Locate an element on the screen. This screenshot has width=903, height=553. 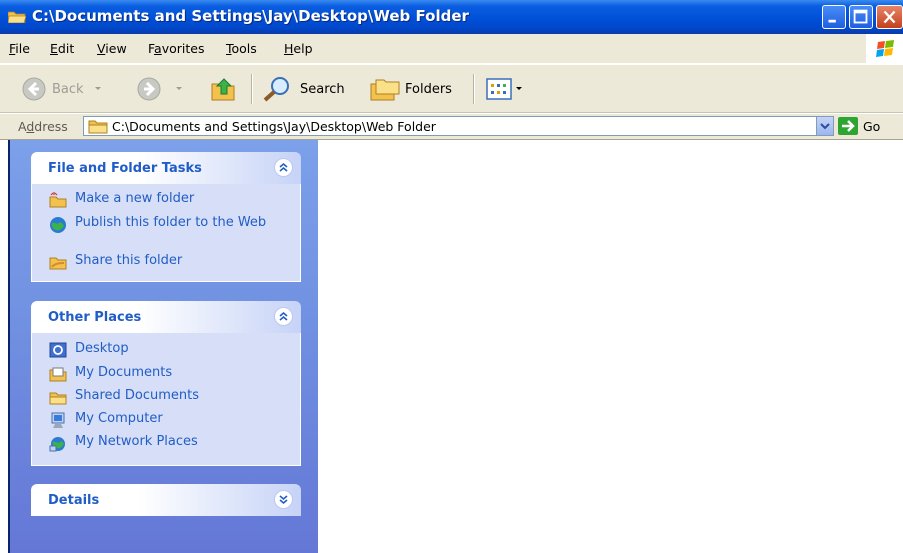
place-my-computer: My Computer is located at coordinates (106, 421).